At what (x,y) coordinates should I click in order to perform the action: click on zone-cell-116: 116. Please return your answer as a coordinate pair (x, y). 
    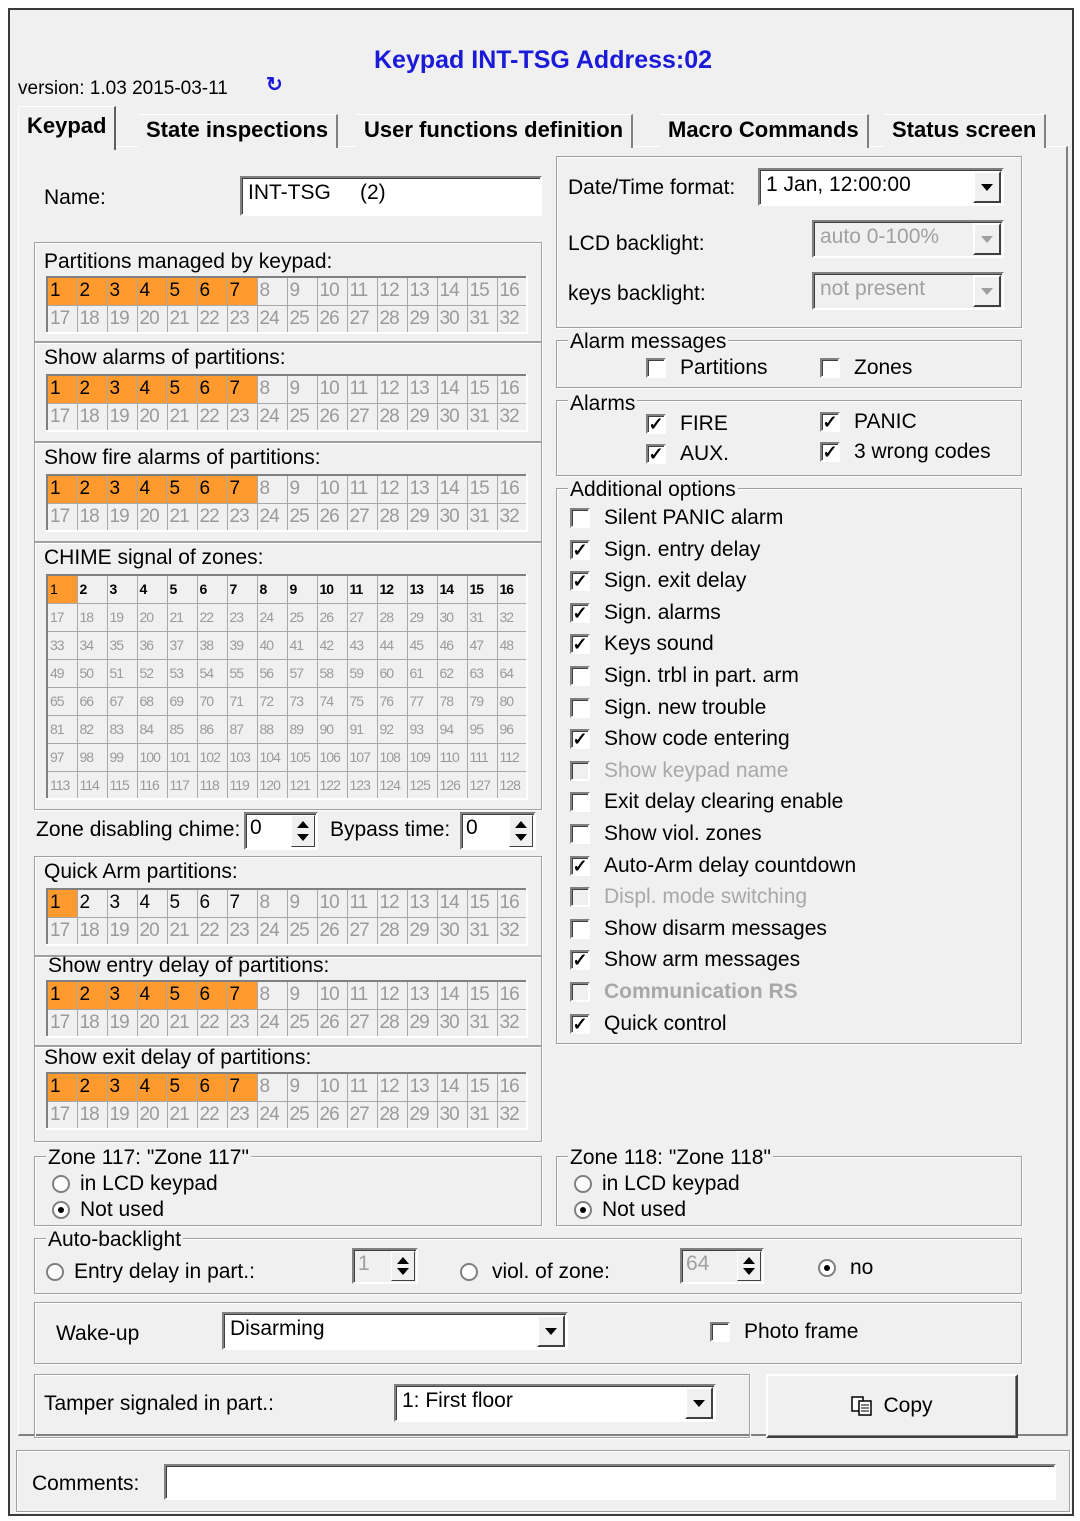
    Looking at the image, I should click on (152, 785).